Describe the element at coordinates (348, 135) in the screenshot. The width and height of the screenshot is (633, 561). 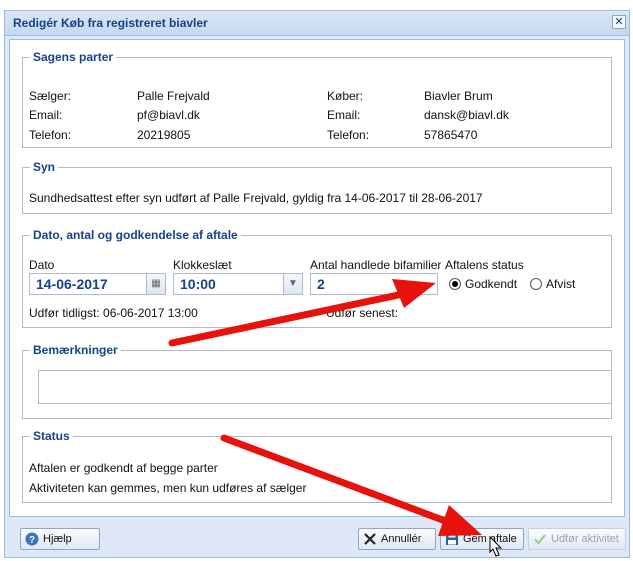
I see `buyer-phone-label: Telefon:` at that location.